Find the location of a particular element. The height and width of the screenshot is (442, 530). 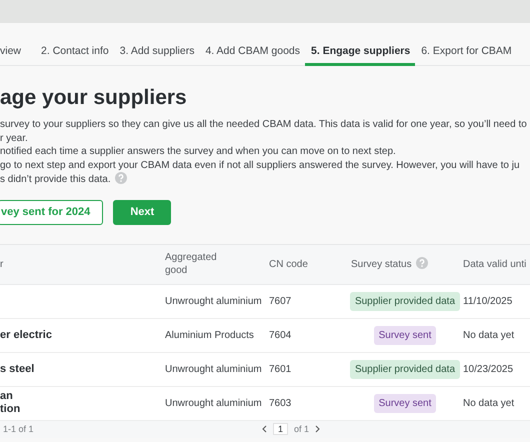

step-tab: view is located at coordinates (18, 55).